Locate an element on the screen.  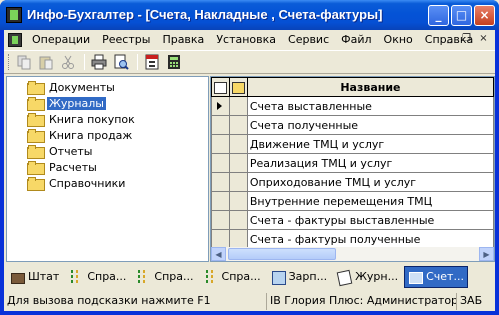
scroll-right-arrow-icon: ▶ is located at coordinates (486, 254).